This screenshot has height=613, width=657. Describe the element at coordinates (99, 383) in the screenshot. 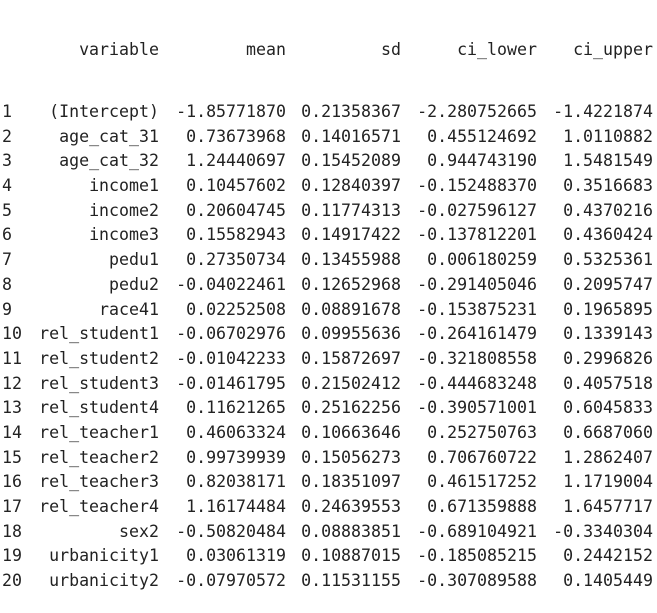

I see `cell-variable: rel_student3` at that location.